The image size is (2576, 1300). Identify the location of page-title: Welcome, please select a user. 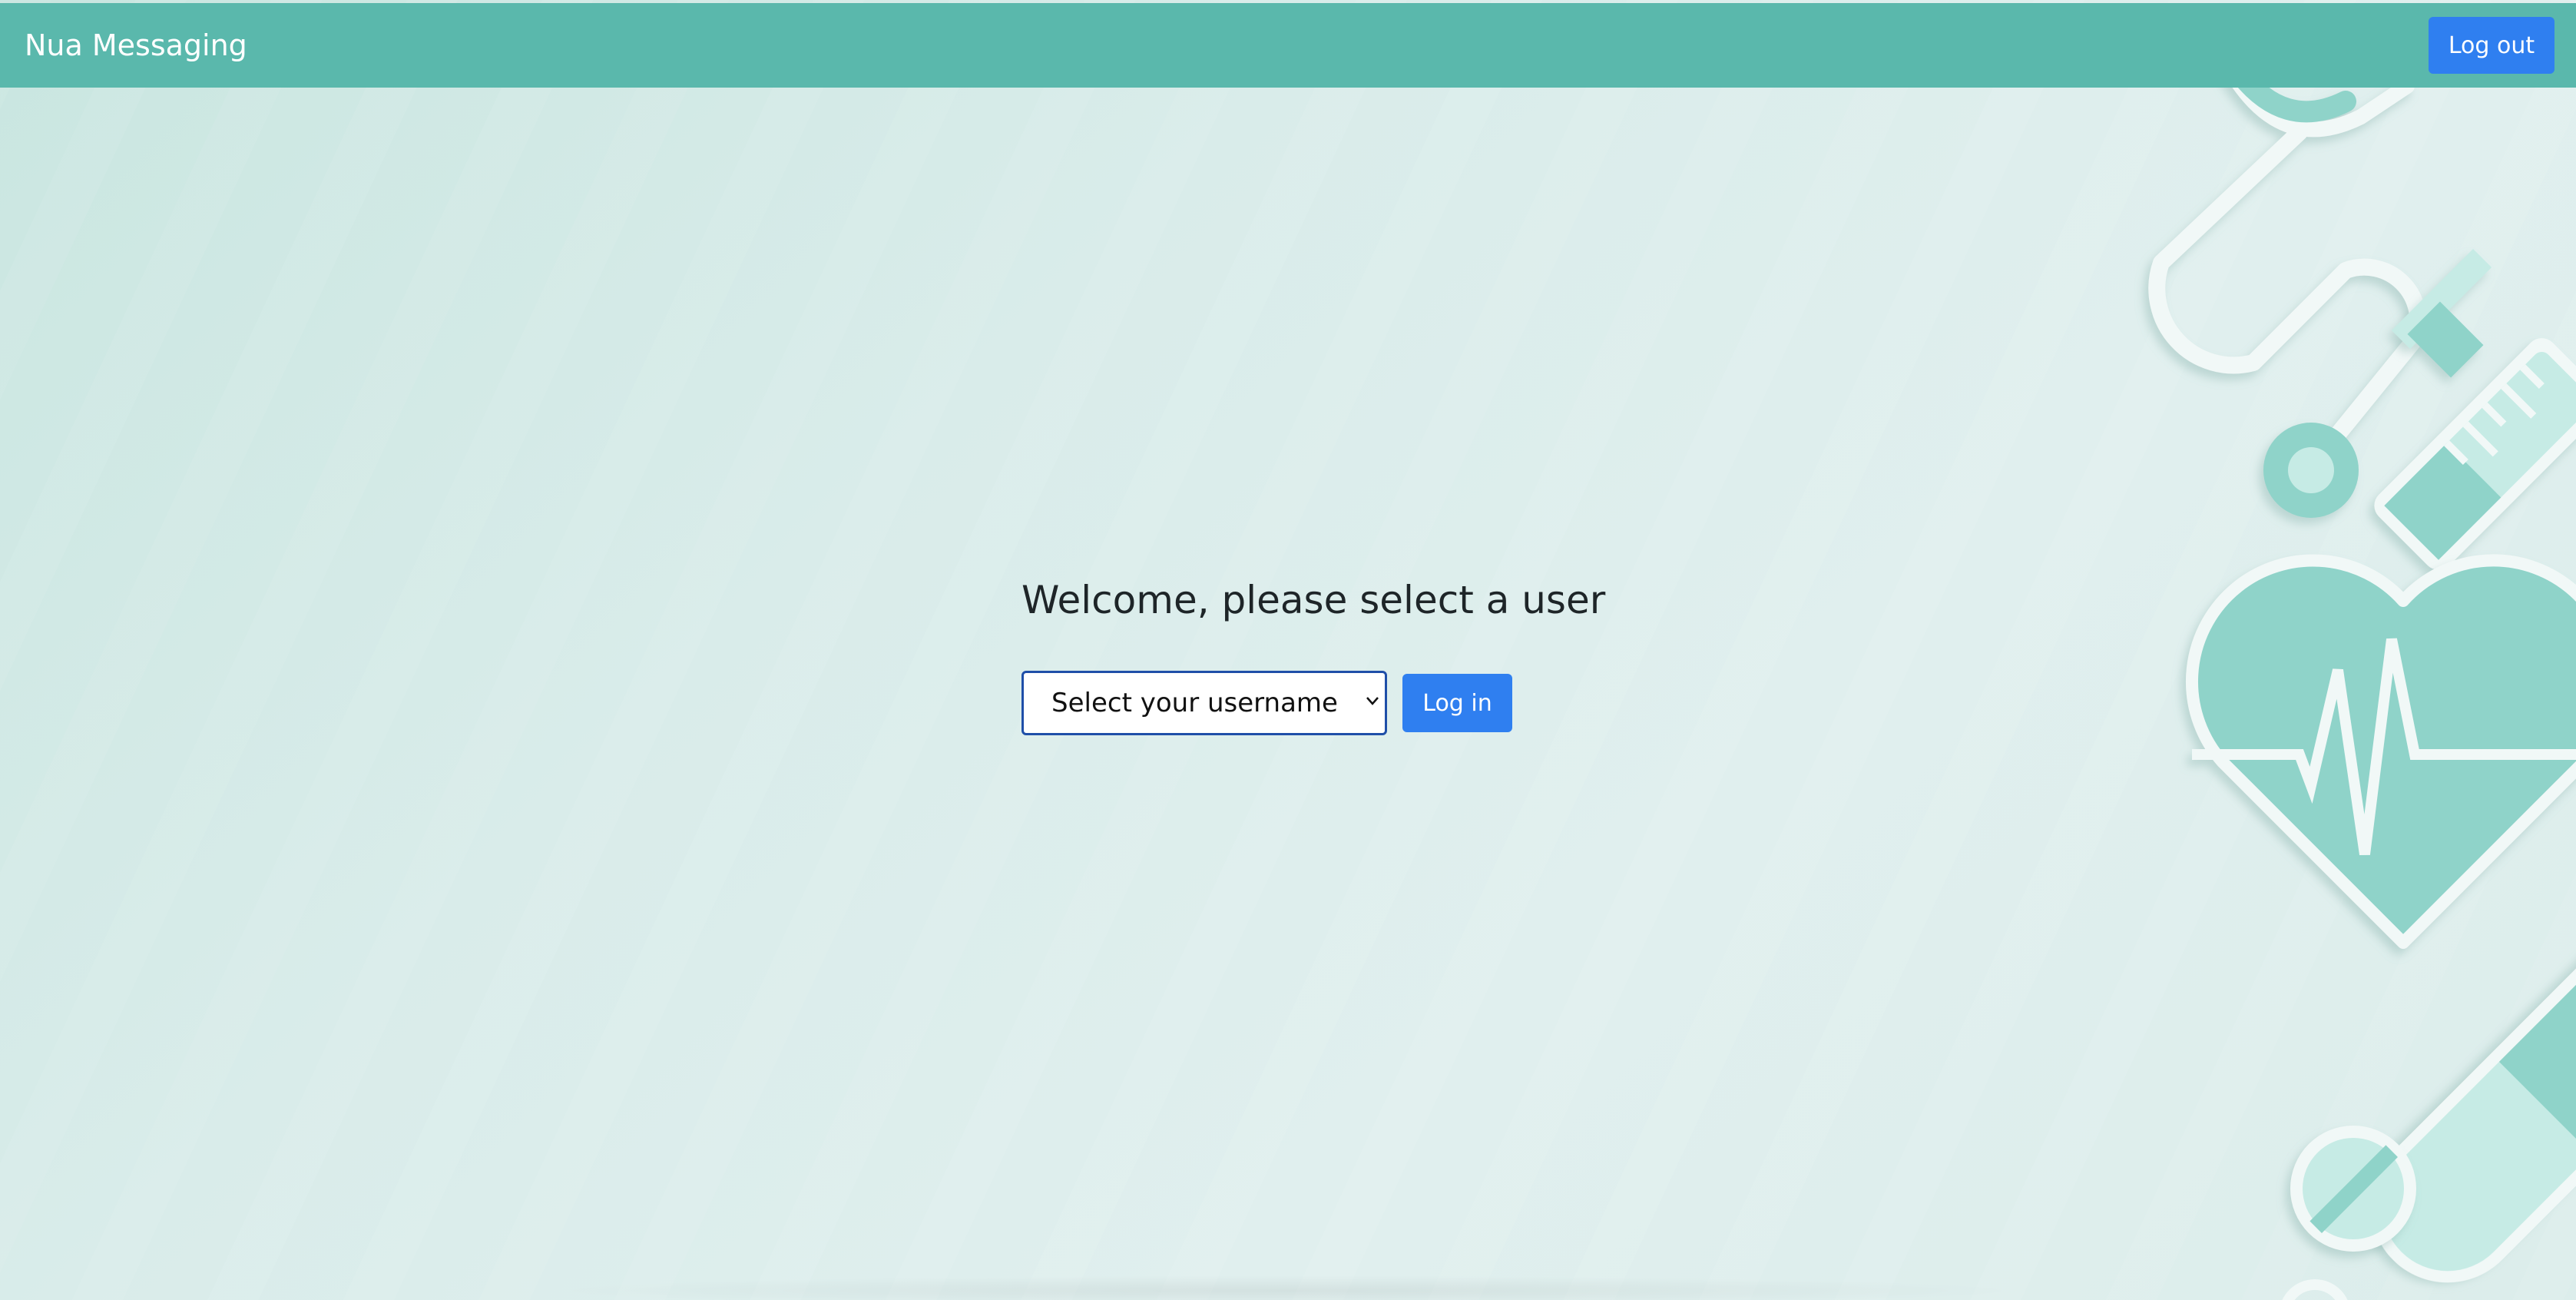
(1313, 600).